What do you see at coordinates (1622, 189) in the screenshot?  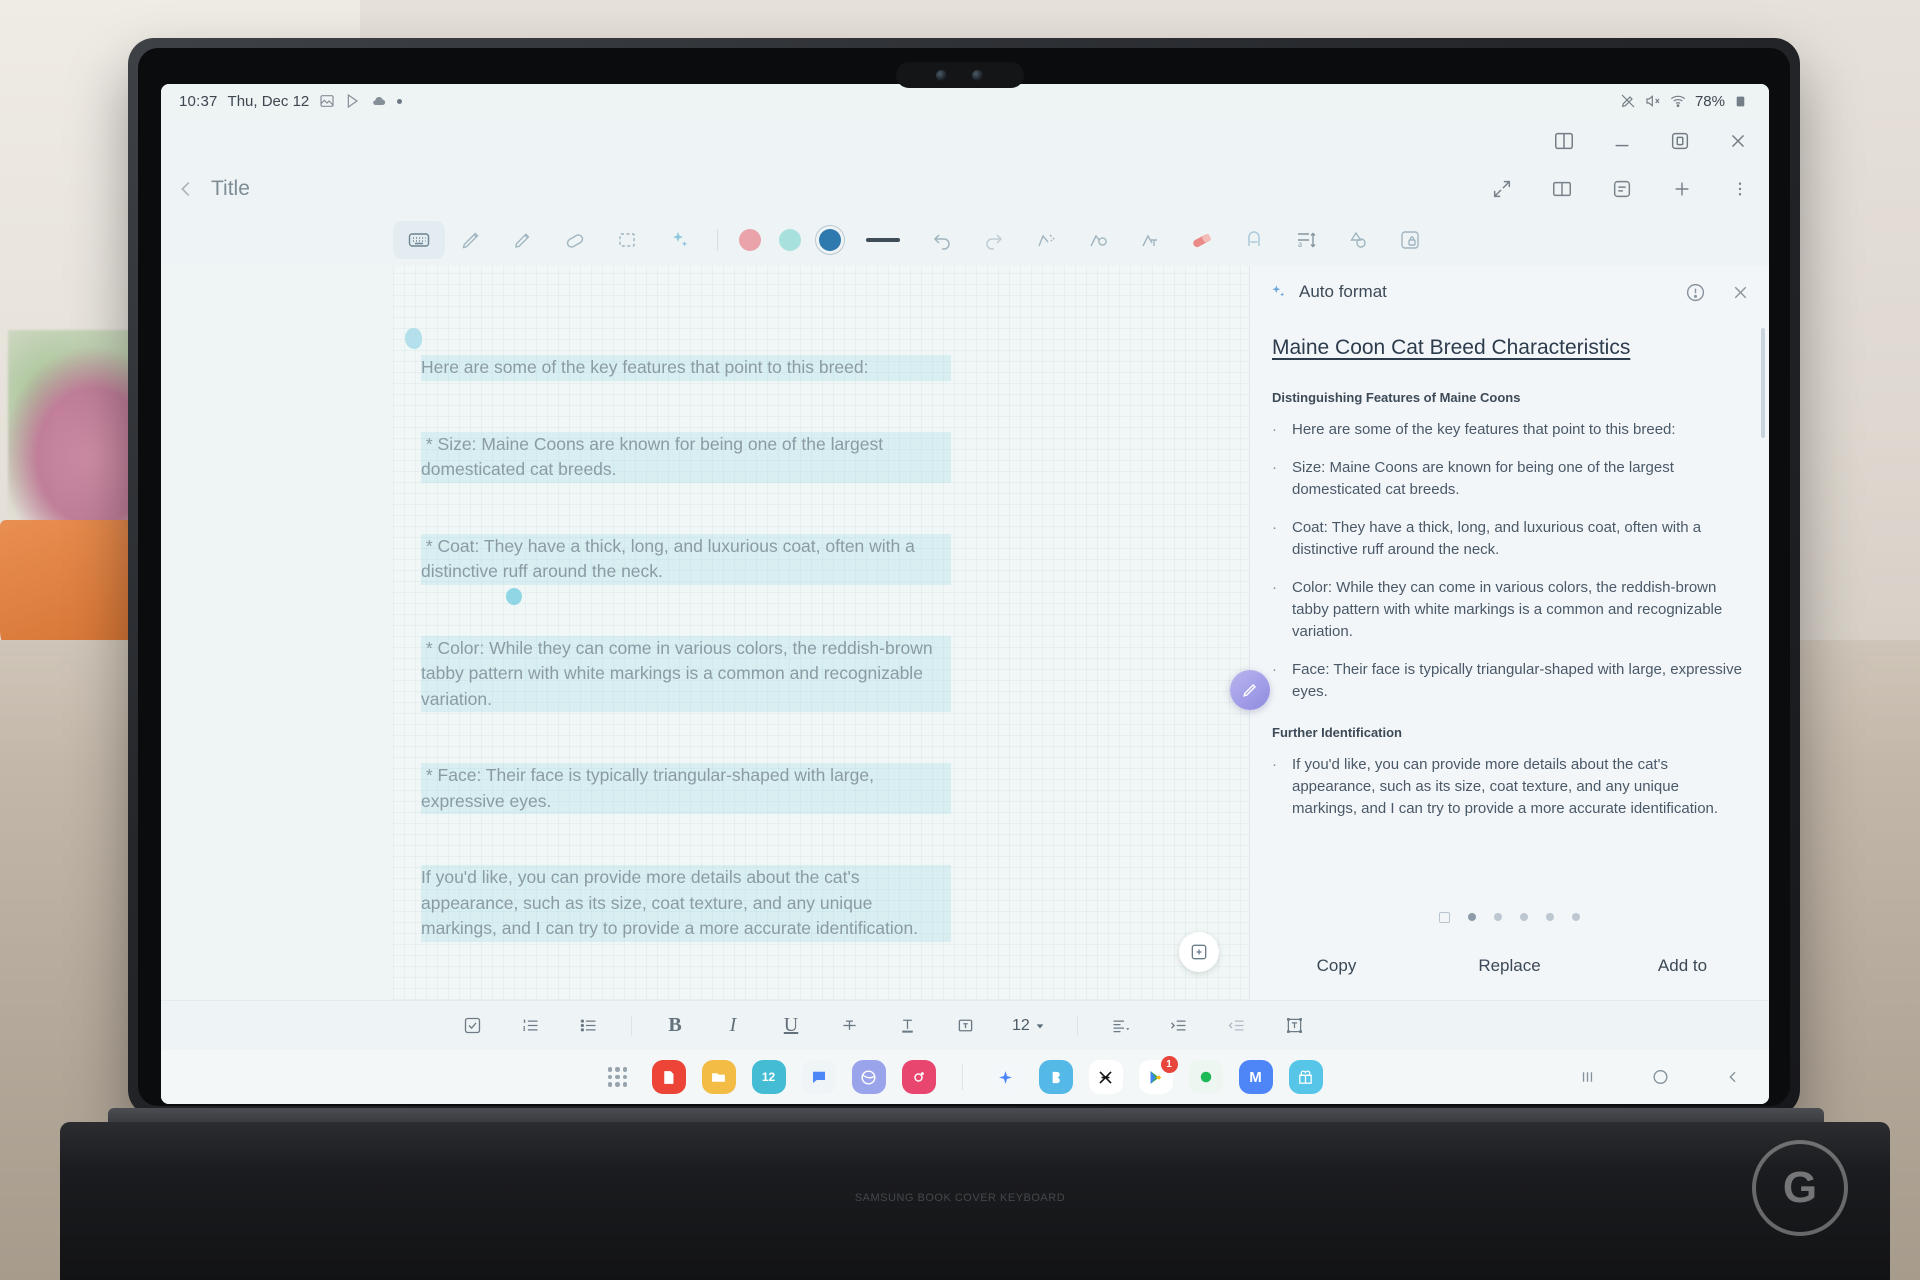 I see `outline-icon` at bounding box center [1622, 189].